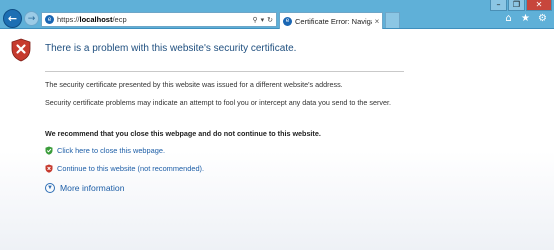  I want to click on url-path: /ecp, so click(119, 19).